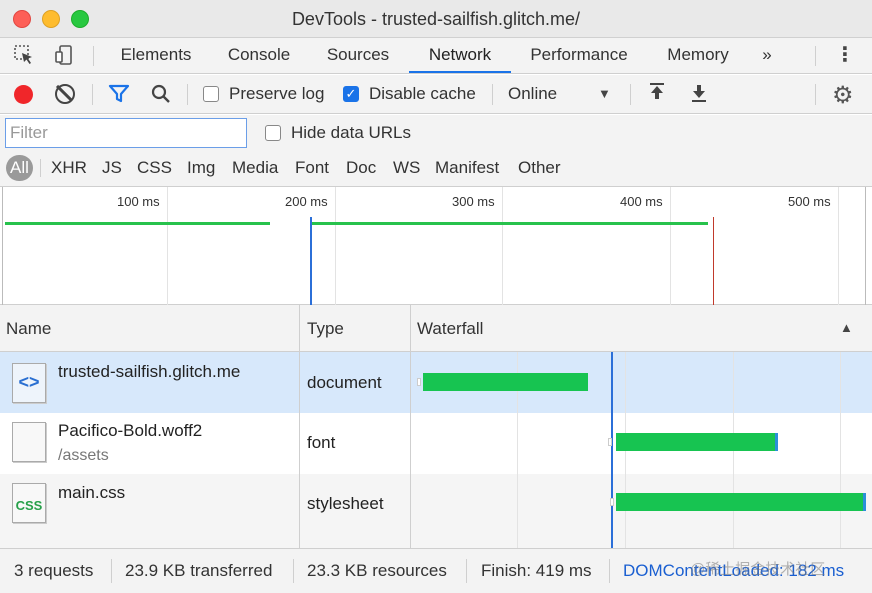 The width and height of the screenshot is (872, 593). What do you see at coordinates (536, 570) in the screenshot?
I see `finish-time: Finish: 419 ms` at bounding box center [536, 570].